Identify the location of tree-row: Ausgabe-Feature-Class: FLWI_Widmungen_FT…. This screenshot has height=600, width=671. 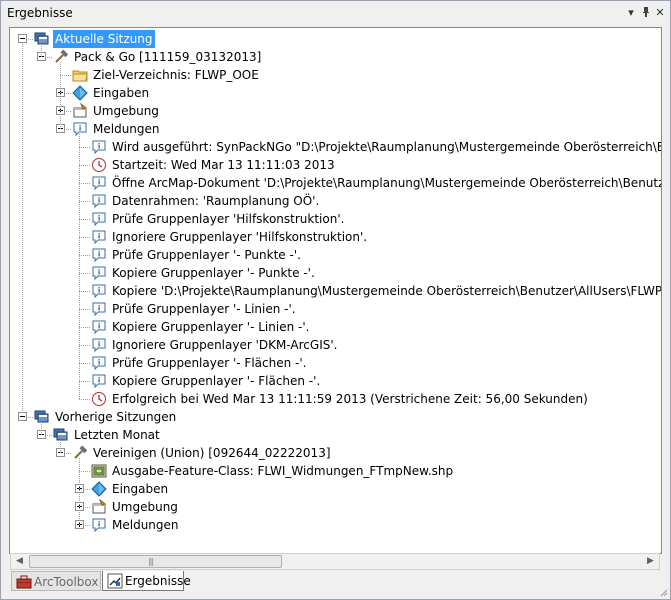
(335, 471).